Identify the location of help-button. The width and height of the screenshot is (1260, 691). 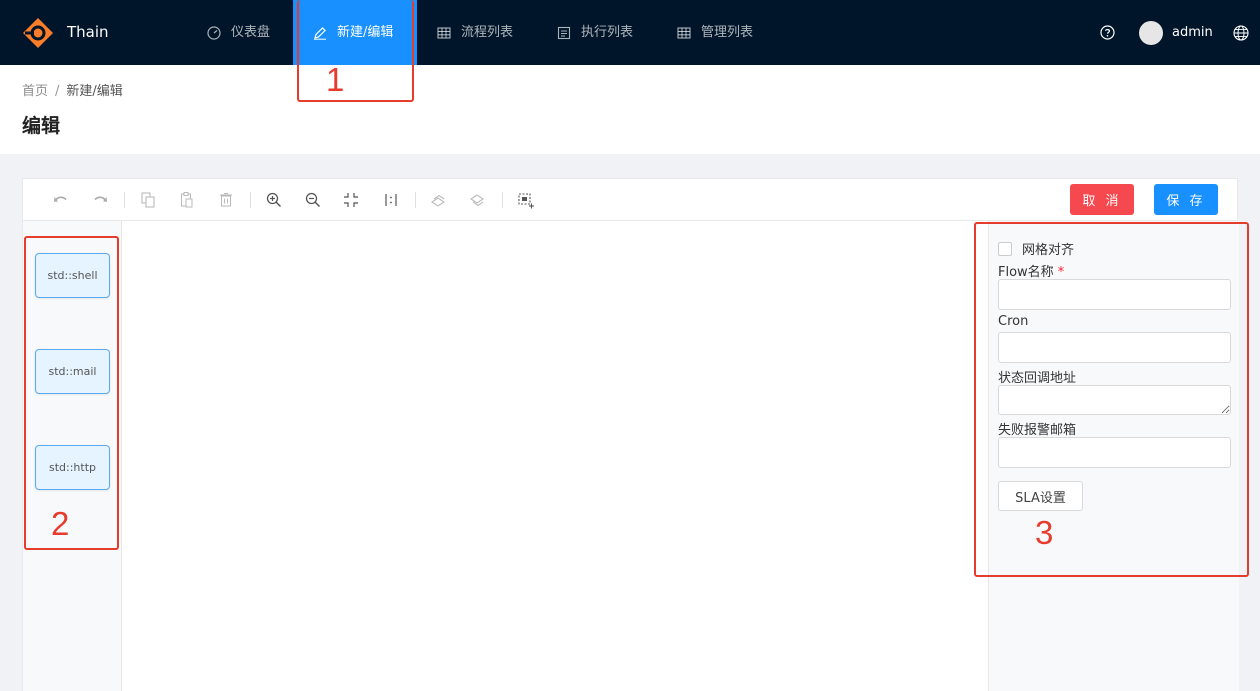
(1107, 32).